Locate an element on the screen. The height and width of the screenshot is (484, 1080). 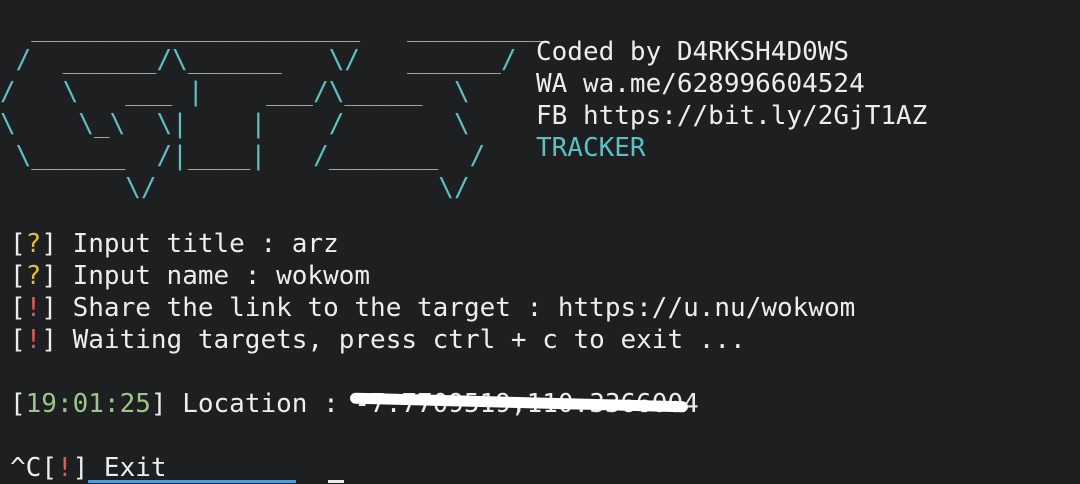
credit-tracker: TRACKER is located at coordinates (591, 148).